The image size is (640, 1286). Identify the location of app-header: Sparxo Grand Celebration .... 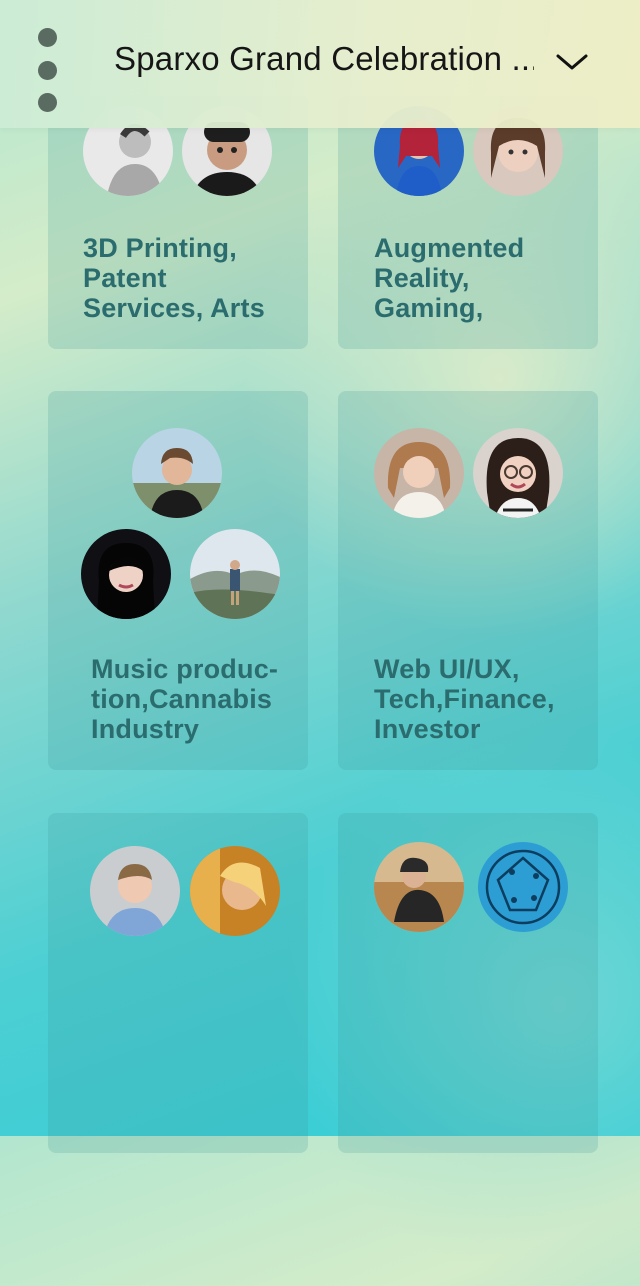
(320, 64).